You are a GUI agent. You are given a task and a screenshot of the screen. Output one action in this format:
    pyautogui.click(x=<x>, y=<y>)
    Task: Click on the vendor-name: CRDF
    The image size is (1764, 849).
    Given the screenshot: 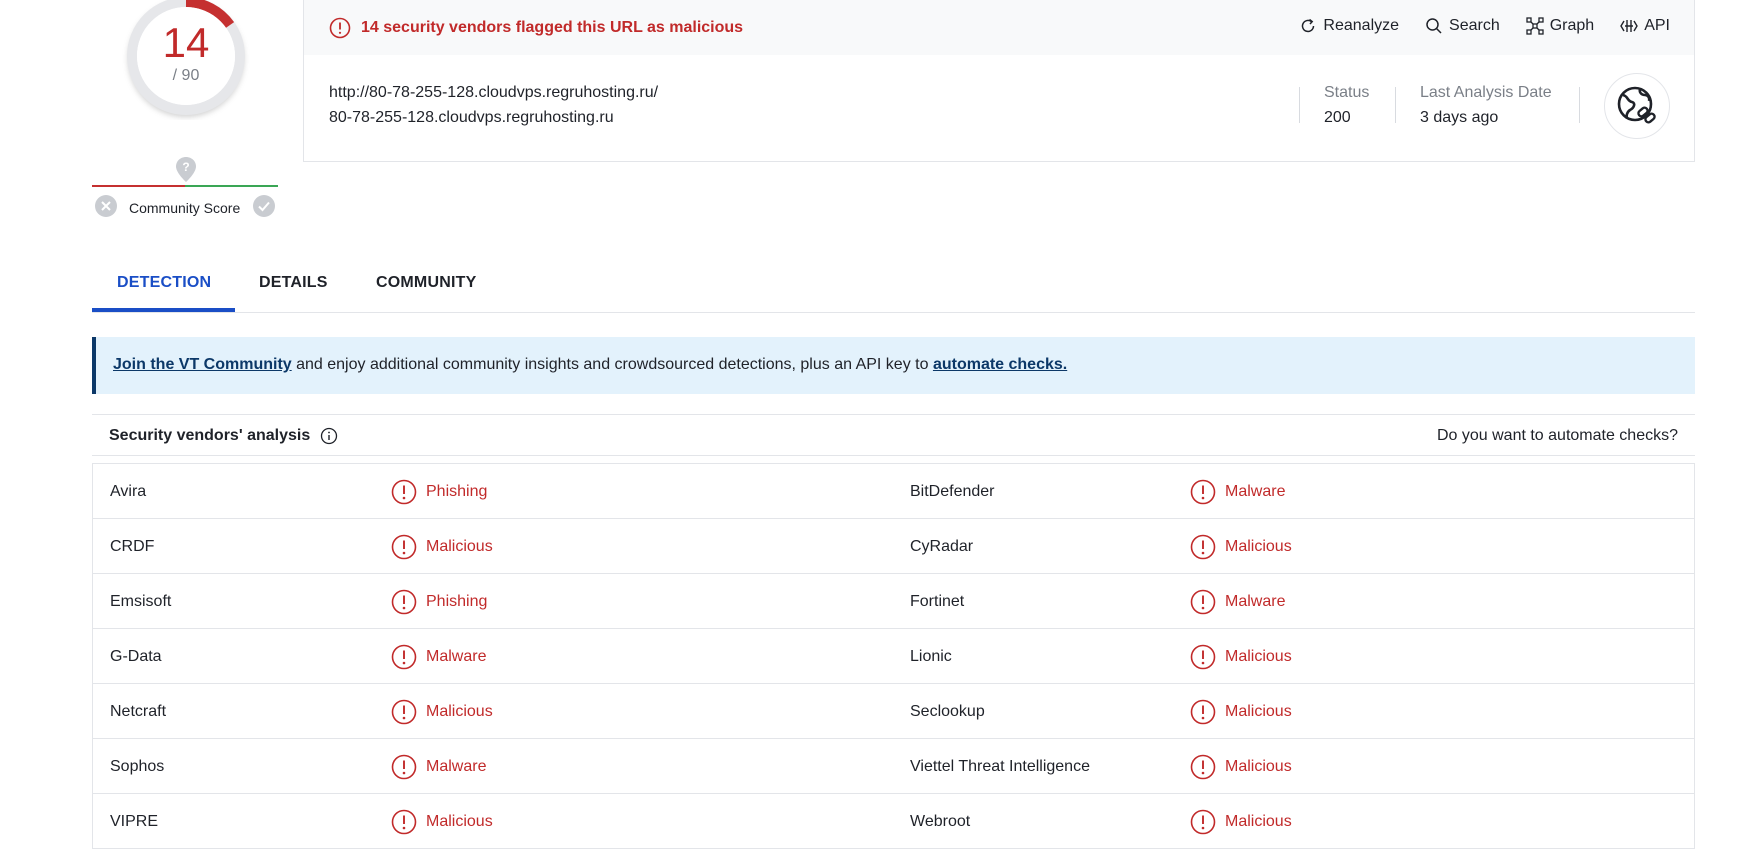 What is the action you would take?
    pyautogui.click(x=132, y=546)
    